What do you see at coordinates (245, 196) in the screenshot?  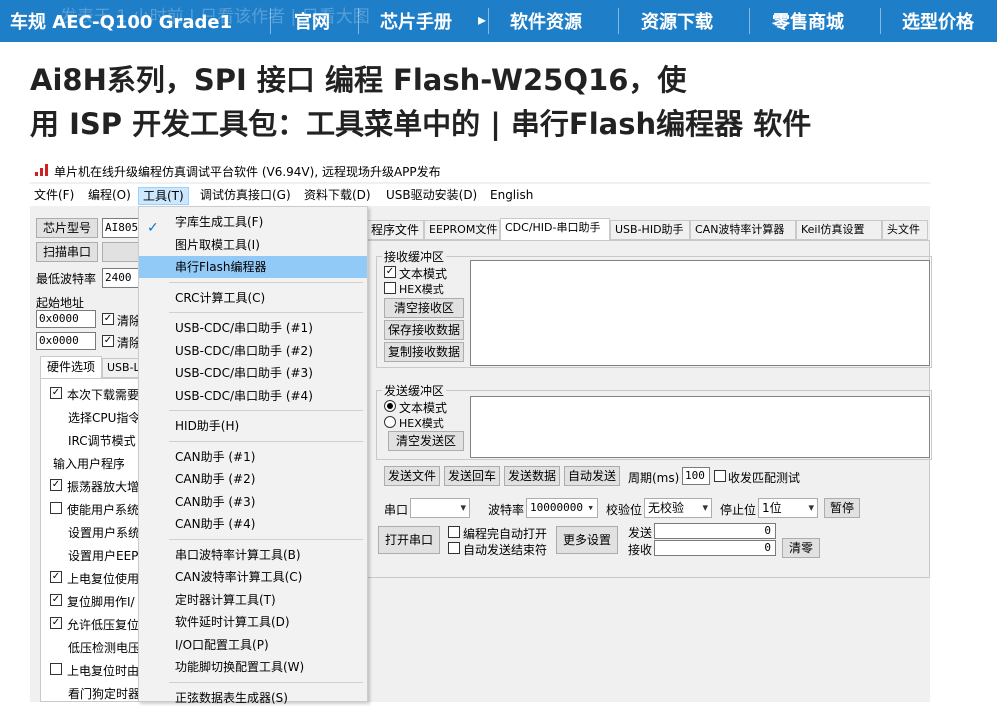 I see `menu-debug-interface: 调试仿真接口(G)` at bounding box center [245, 196].